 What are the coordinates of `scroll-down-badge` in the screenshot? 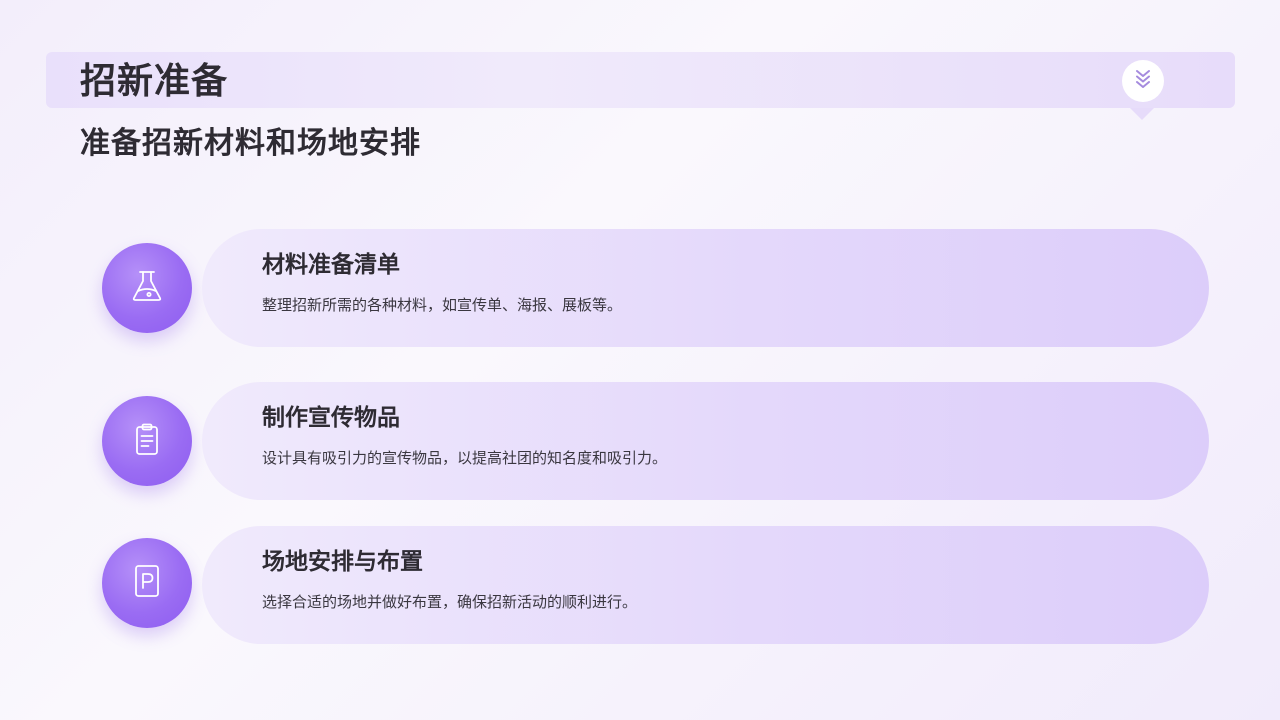 It's located at (1143, 81).